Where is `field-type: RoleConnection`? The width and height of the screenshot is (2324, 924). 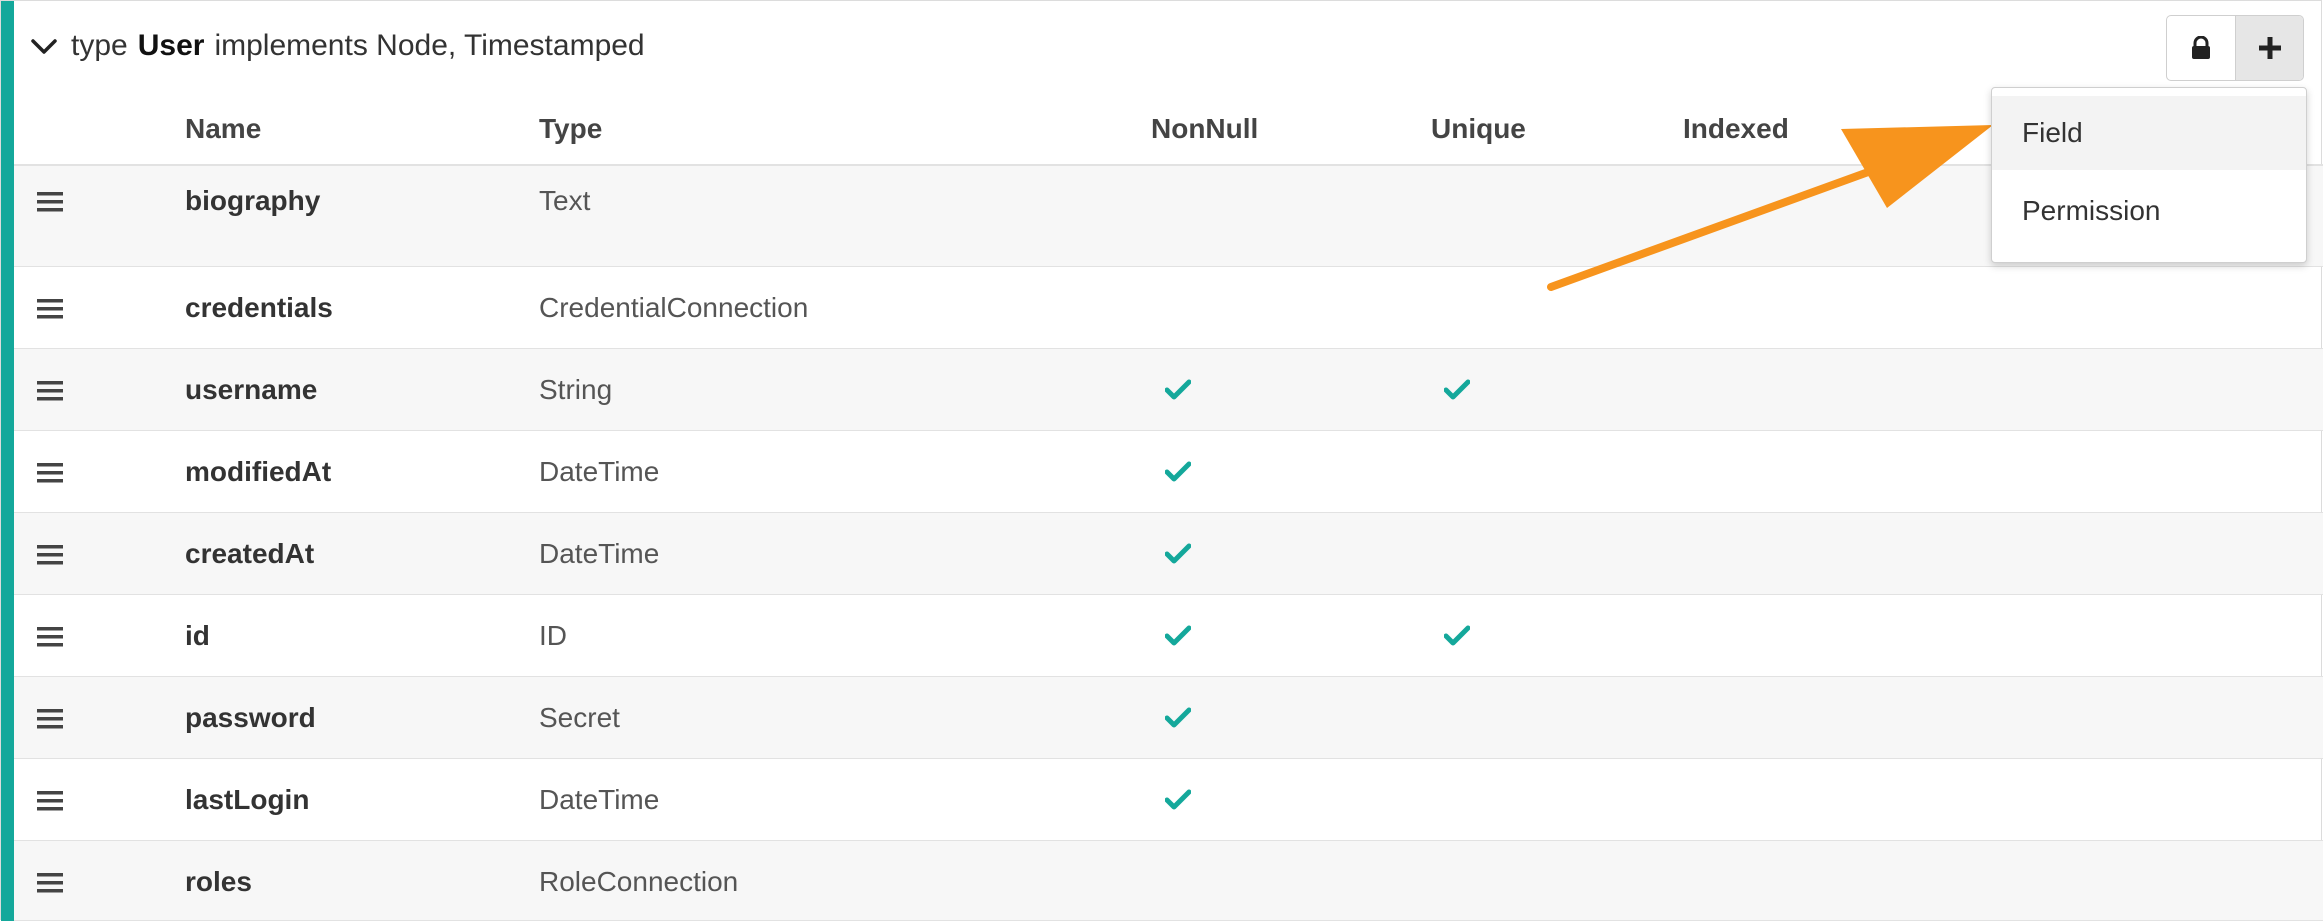 field-type: RoleConnection is located at coordinates (638, 882).